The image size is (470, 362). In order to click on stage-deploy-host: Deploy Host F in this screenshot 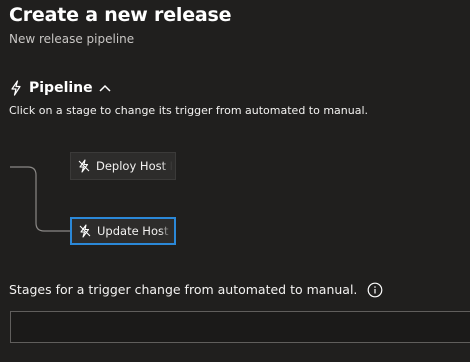, I will do `click(123, 166)`.